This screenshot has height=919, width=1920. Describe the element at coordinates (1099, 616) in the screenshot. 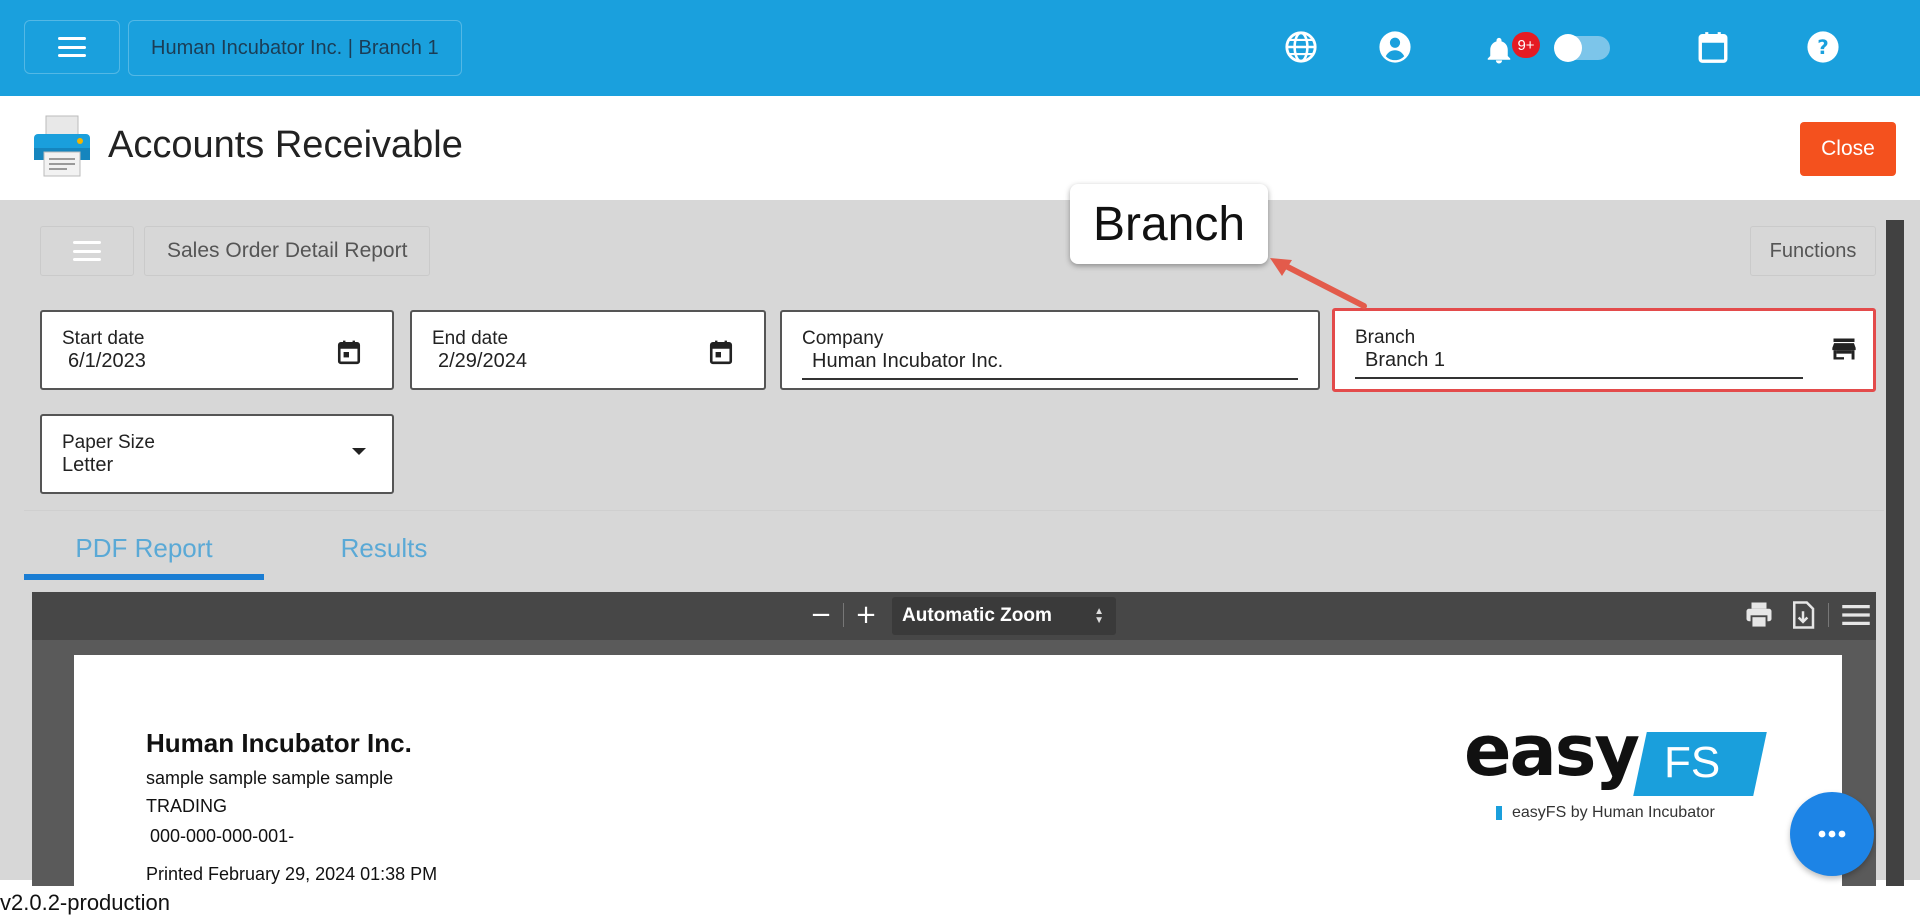

I see `select-arrows-icon: ▲ ▼` at that location.